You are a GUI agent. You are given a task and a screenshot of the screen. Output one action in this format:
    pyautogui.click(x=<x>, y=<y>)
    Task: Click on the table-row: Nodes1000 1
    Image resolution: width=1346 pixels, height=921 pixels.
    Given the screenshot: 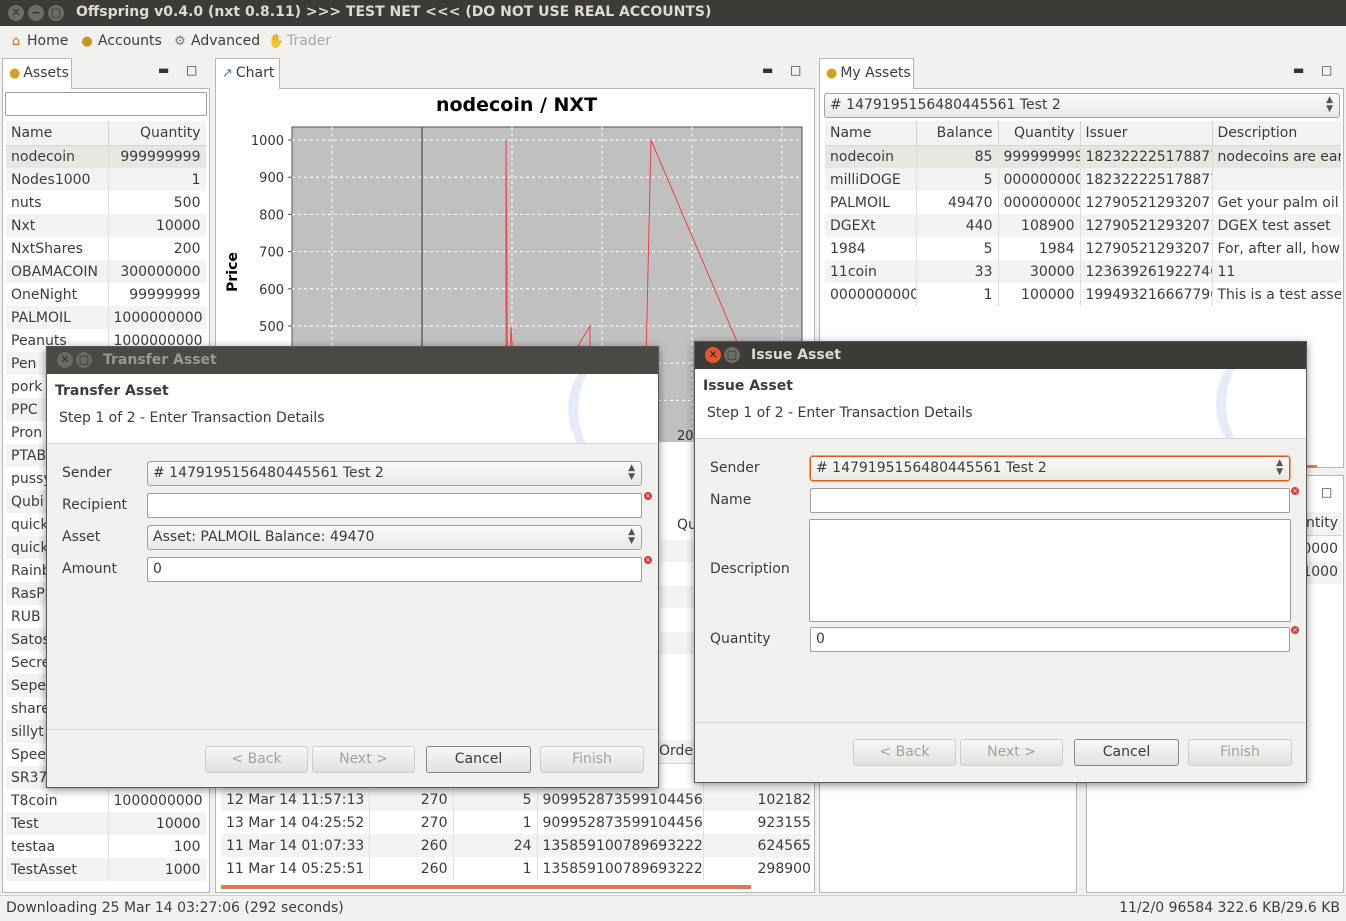 What is the action you would take?
    pyautogui.click(x=106, y=179)
    